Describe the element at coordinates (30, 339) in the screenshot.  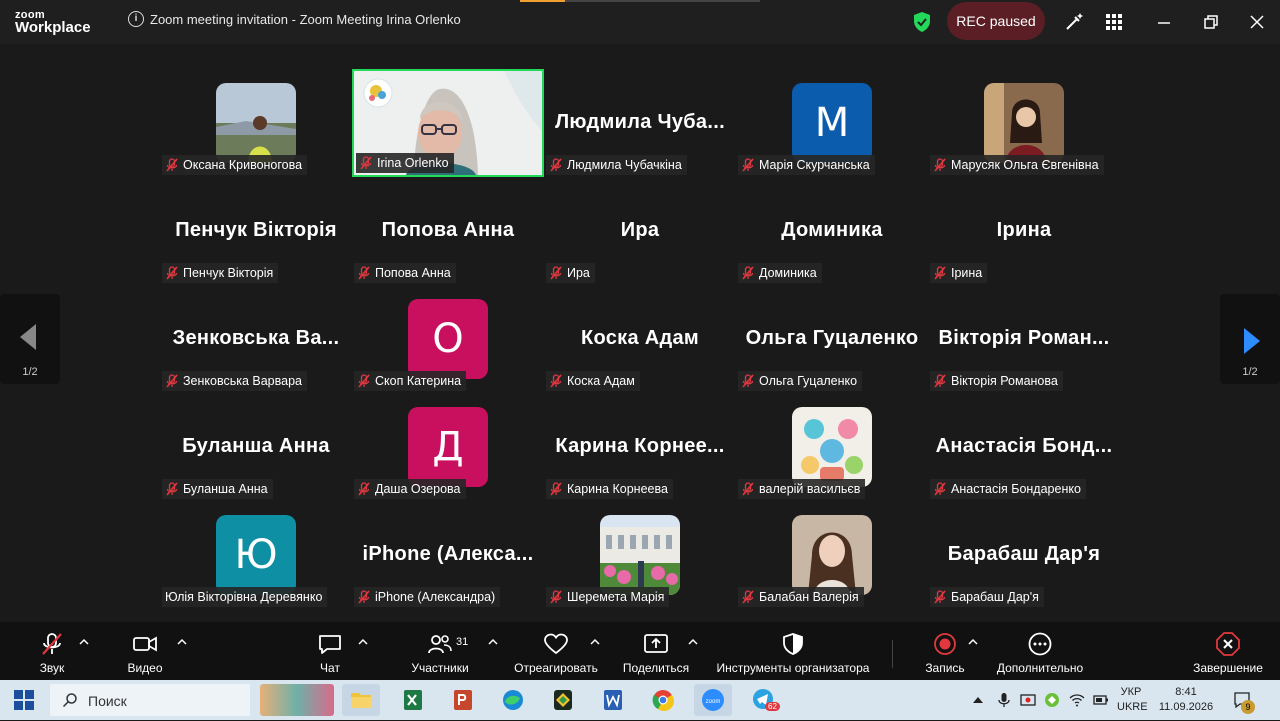
I see `prev-page-button: 1/2` at that location.